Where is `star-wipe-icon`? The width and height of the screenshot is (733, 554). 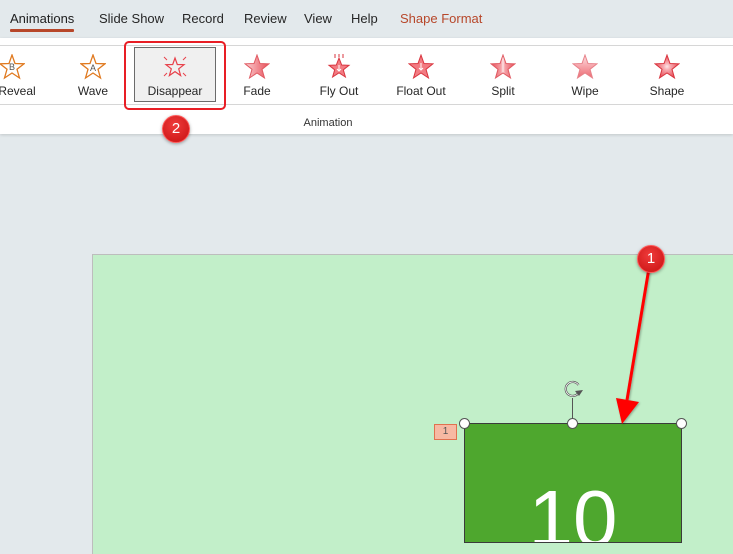 star-wipe-icon is located at coordinates (585, 67).